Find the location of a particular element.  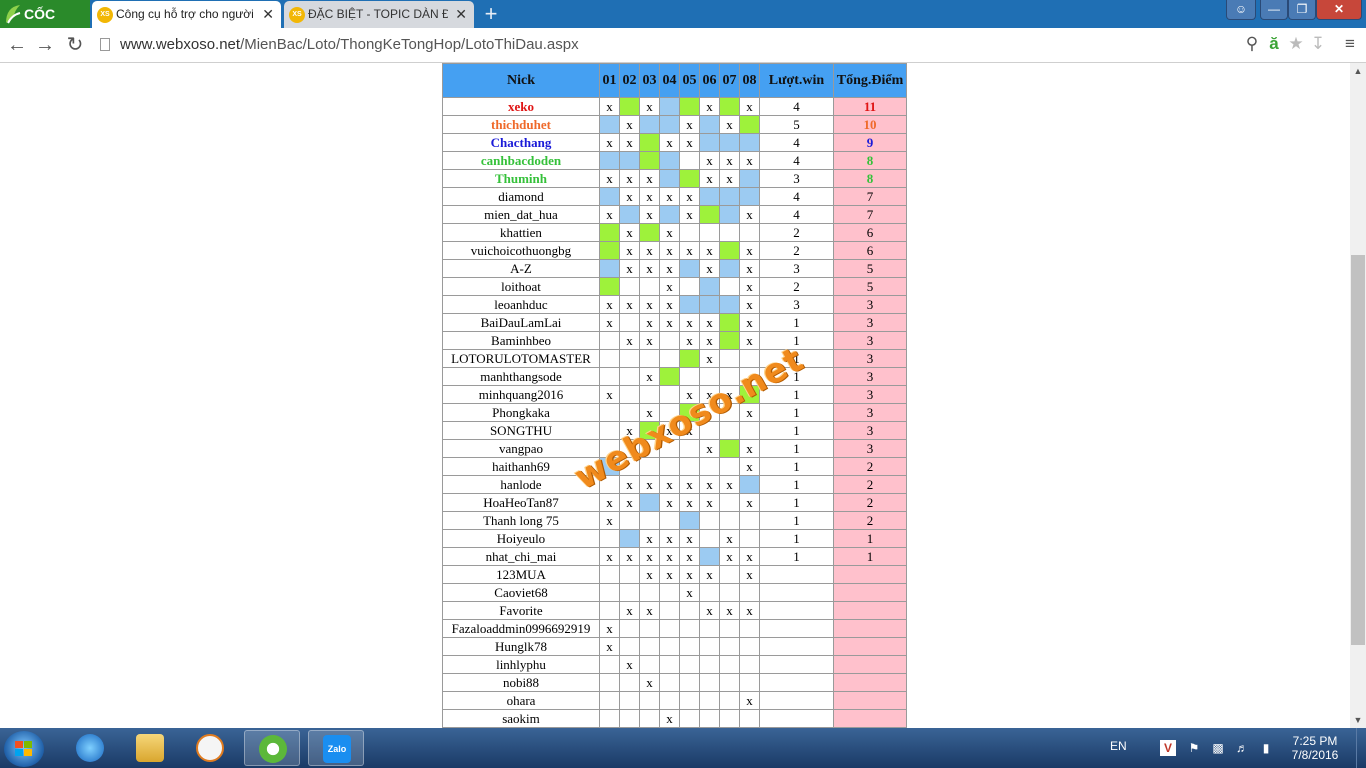

table-row: ohara x is located at coordinates (674, 700).